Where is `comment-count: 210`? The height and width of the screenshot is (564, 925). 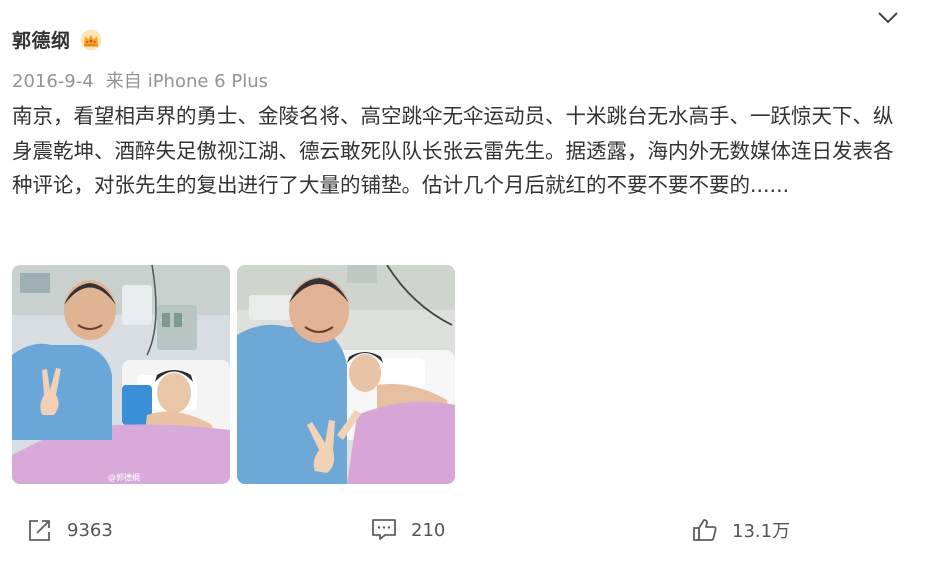
comment-count: 210 is located at coordinates (428, 530).